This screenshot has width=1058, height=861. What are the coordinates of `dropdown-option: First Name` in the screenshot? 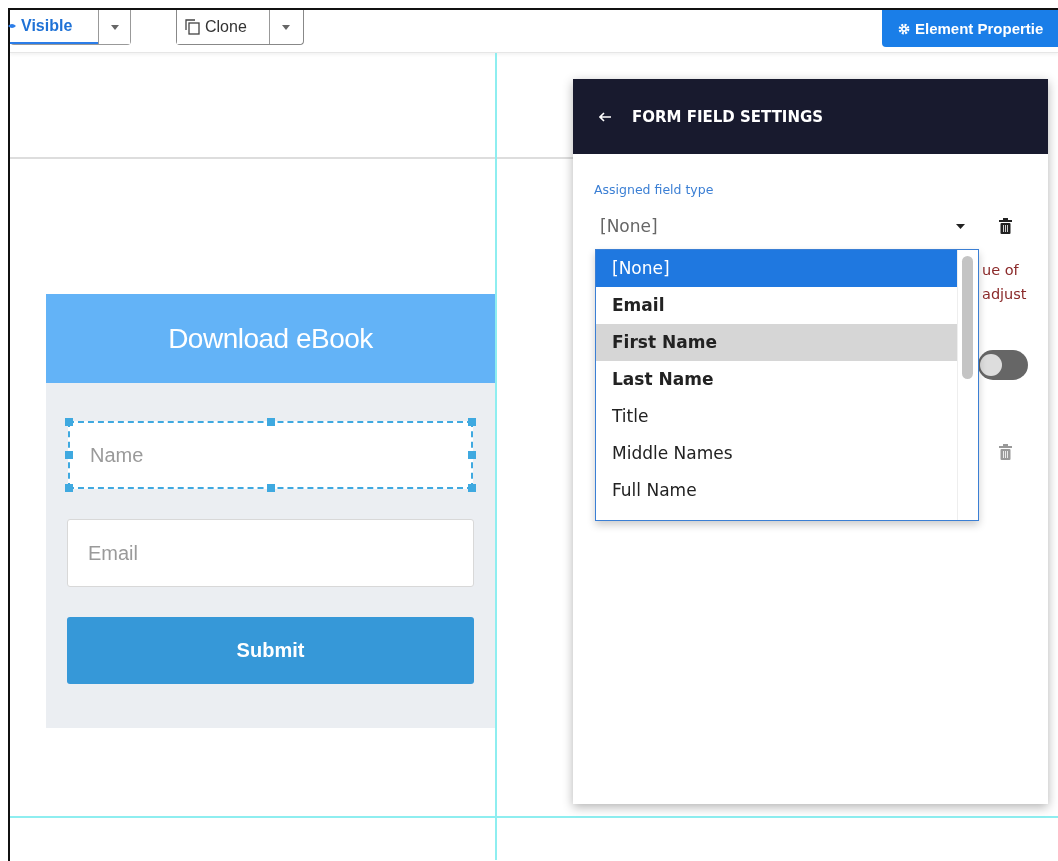 It's located at (776, 342).